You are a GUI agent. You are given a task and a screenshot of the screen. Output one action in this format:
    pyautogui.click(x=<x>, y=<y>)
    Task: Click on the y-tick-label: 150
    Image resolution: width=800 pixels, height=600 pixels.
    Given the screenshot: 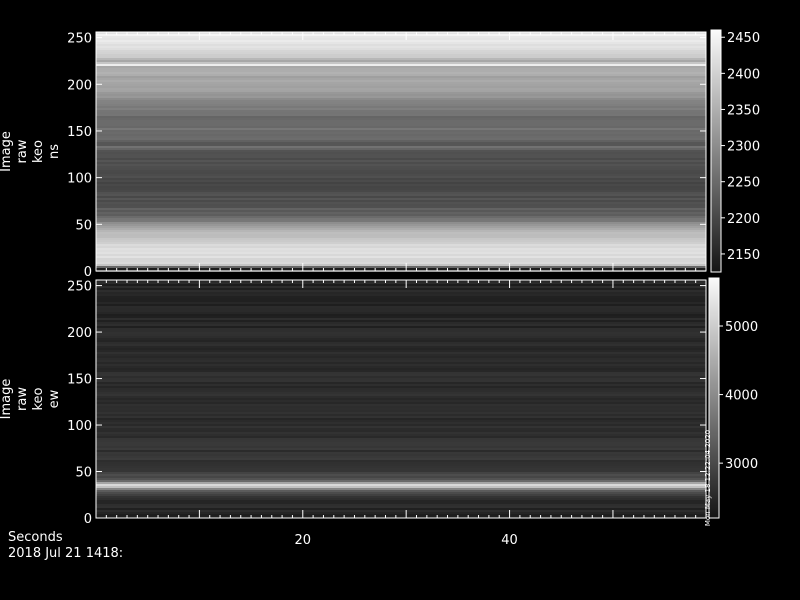 What is the action you would take?
    pyautogui.click(x=79, y=380)
    